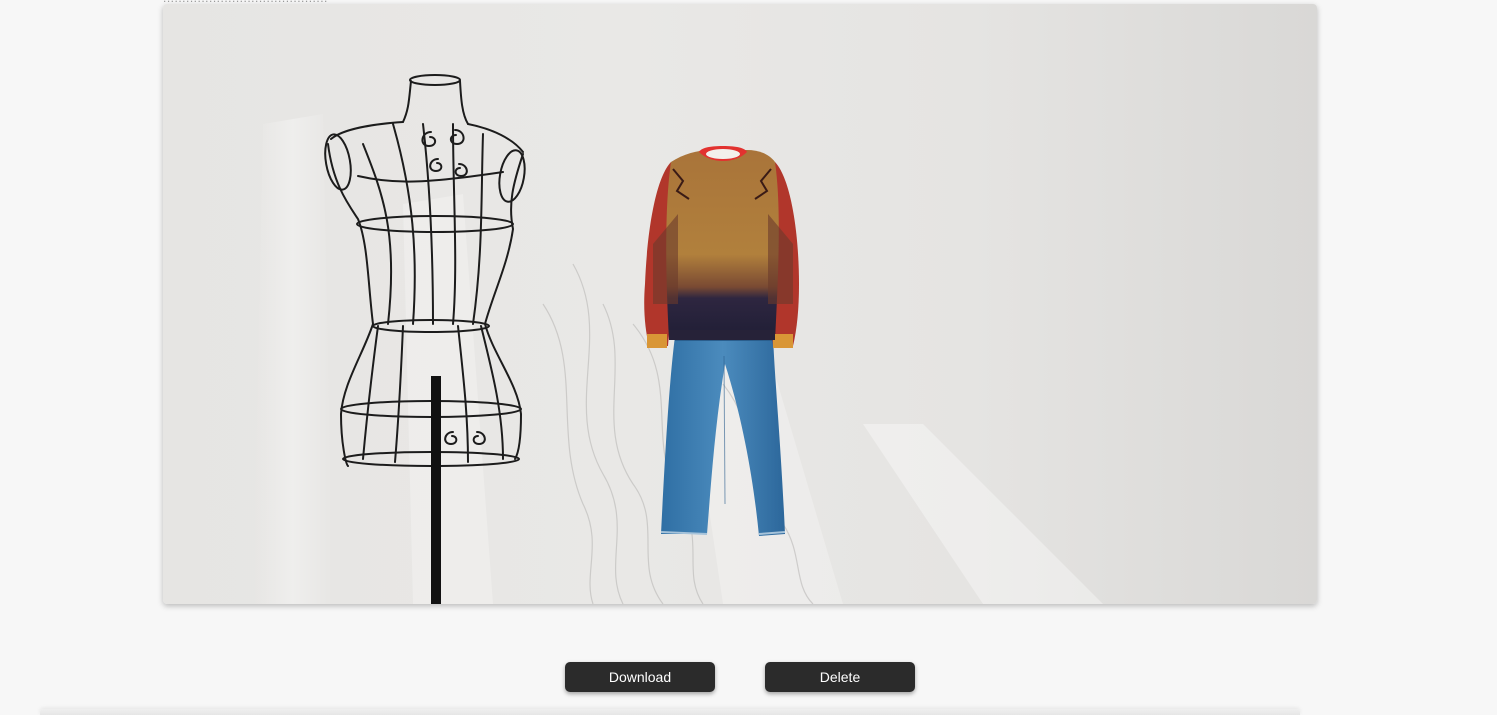 Image resolution: width=1497 pixels, height=715 pixels. I want to click on delete-button: Delete, so click(840, 677).